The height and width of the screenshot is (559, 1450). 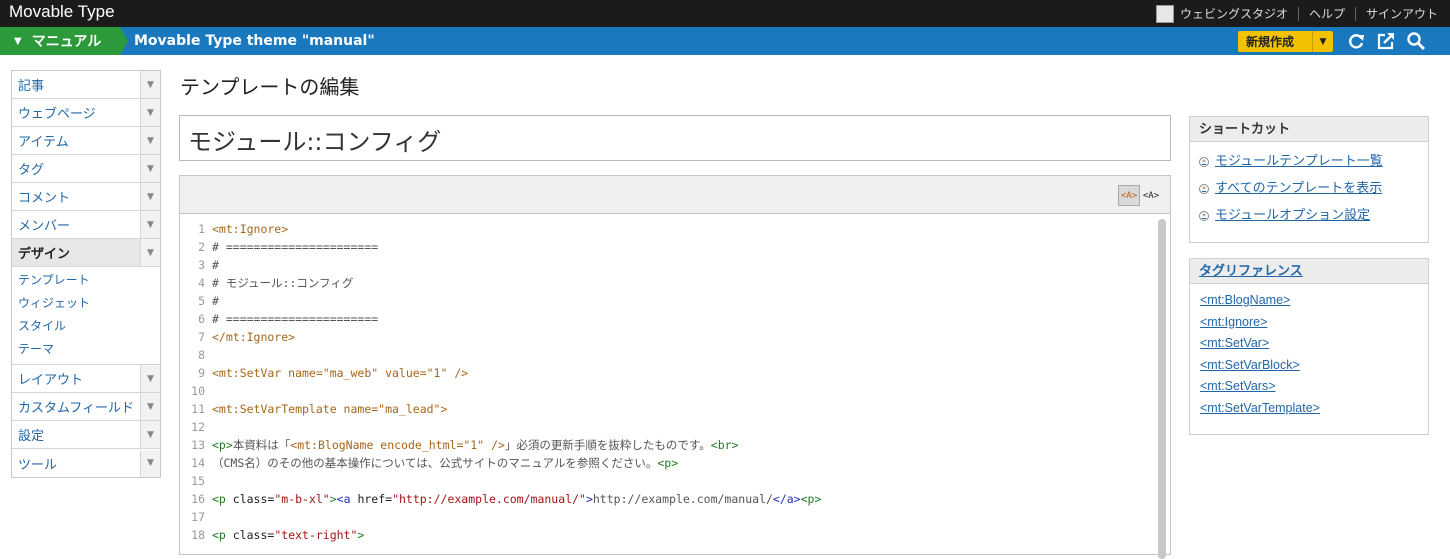 I want to click on shortcut-link: » モジュールオプション設定, so click(x=1309, y=215).